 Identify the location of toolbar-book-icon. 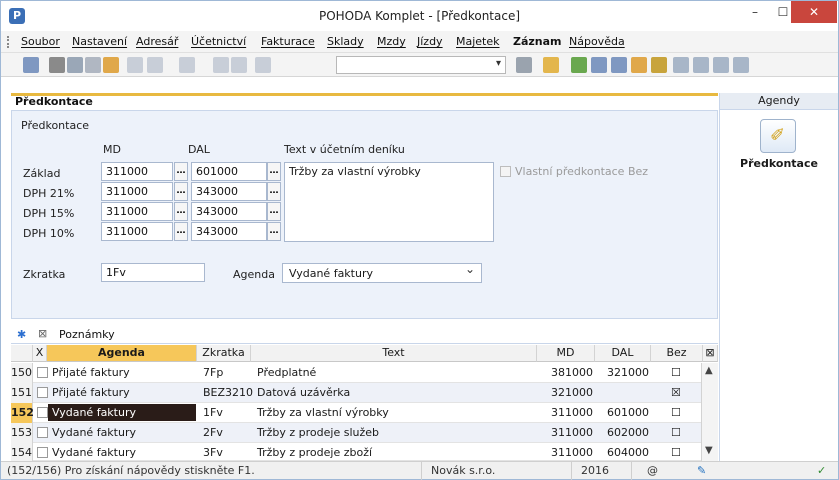
(31, 65).